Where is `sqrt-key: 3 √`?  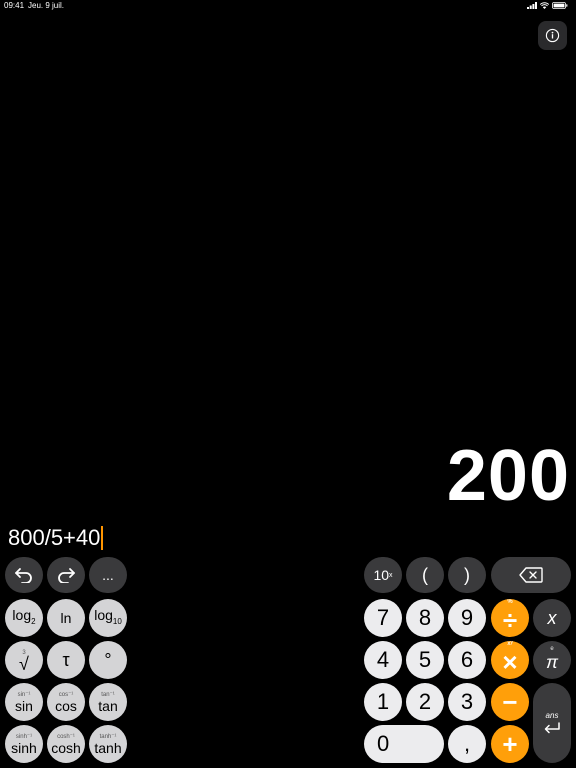
sqrt-key: 3 √ is located at coordinates (24, 660).